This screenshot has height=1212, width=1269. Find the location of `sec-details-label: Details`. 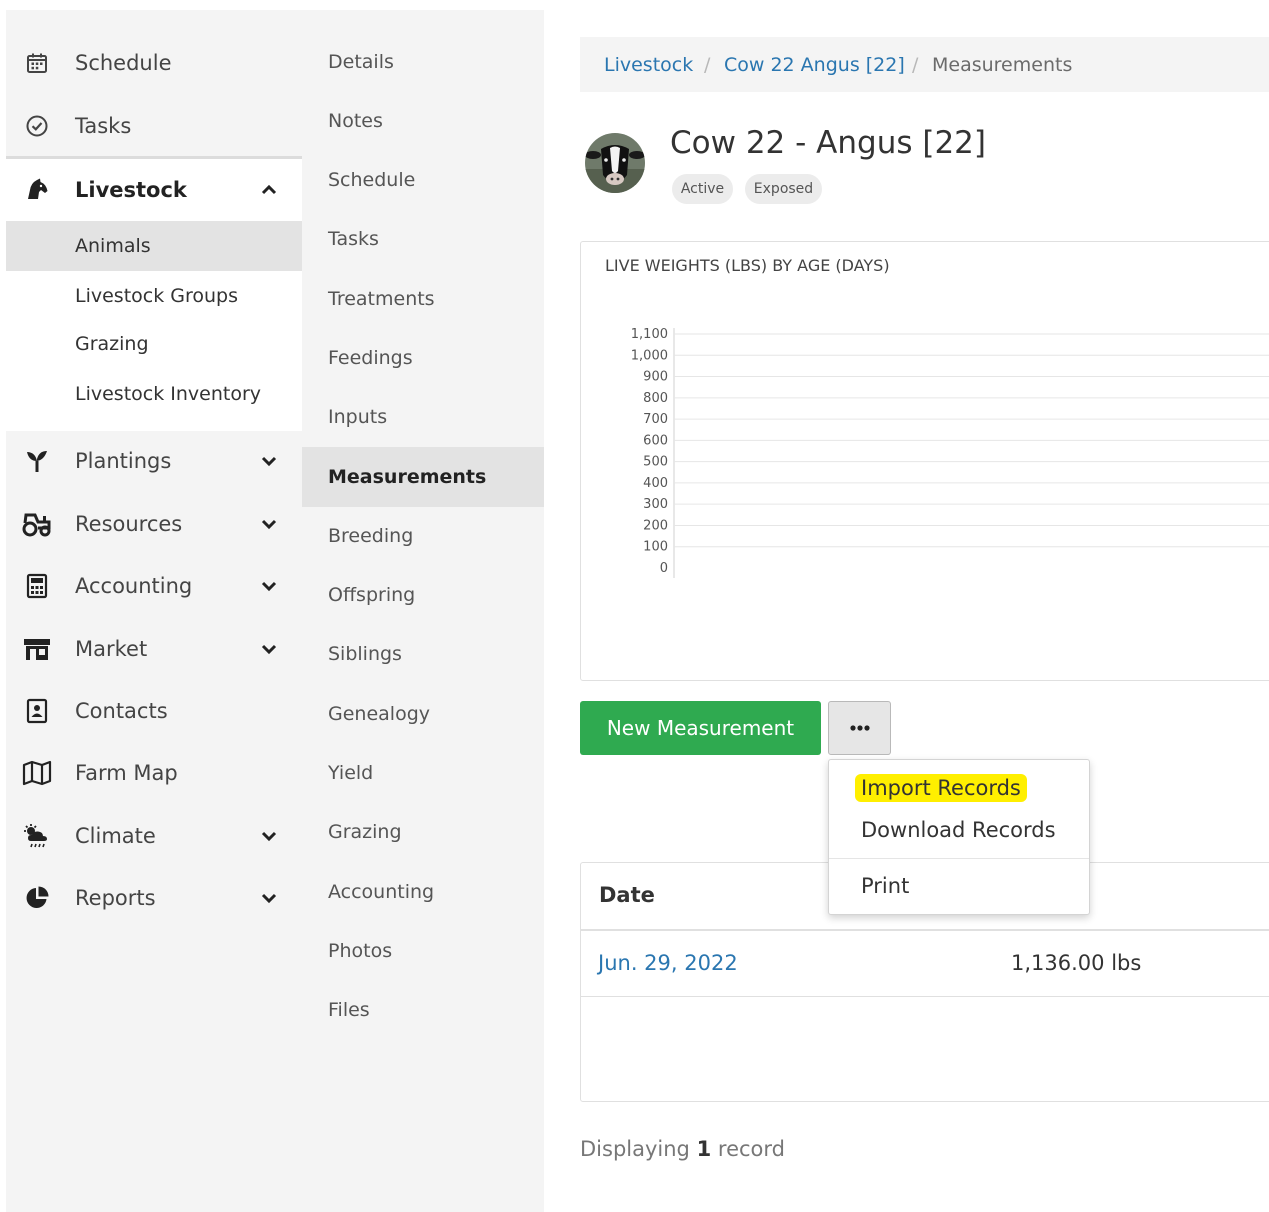

sec-details-label: Details is located at coordinates (361, 62).